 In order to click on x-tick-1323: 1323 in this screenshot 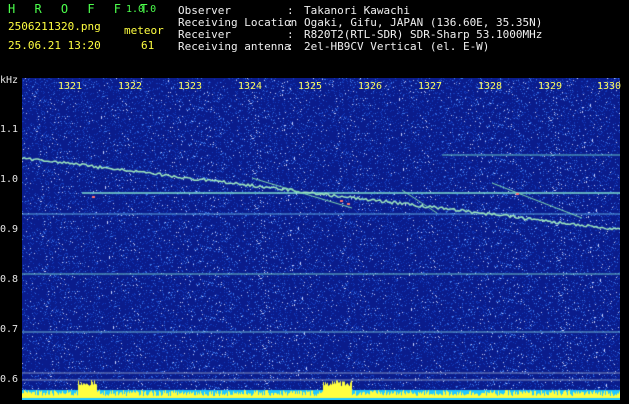, I will do `click(190, 86)`.